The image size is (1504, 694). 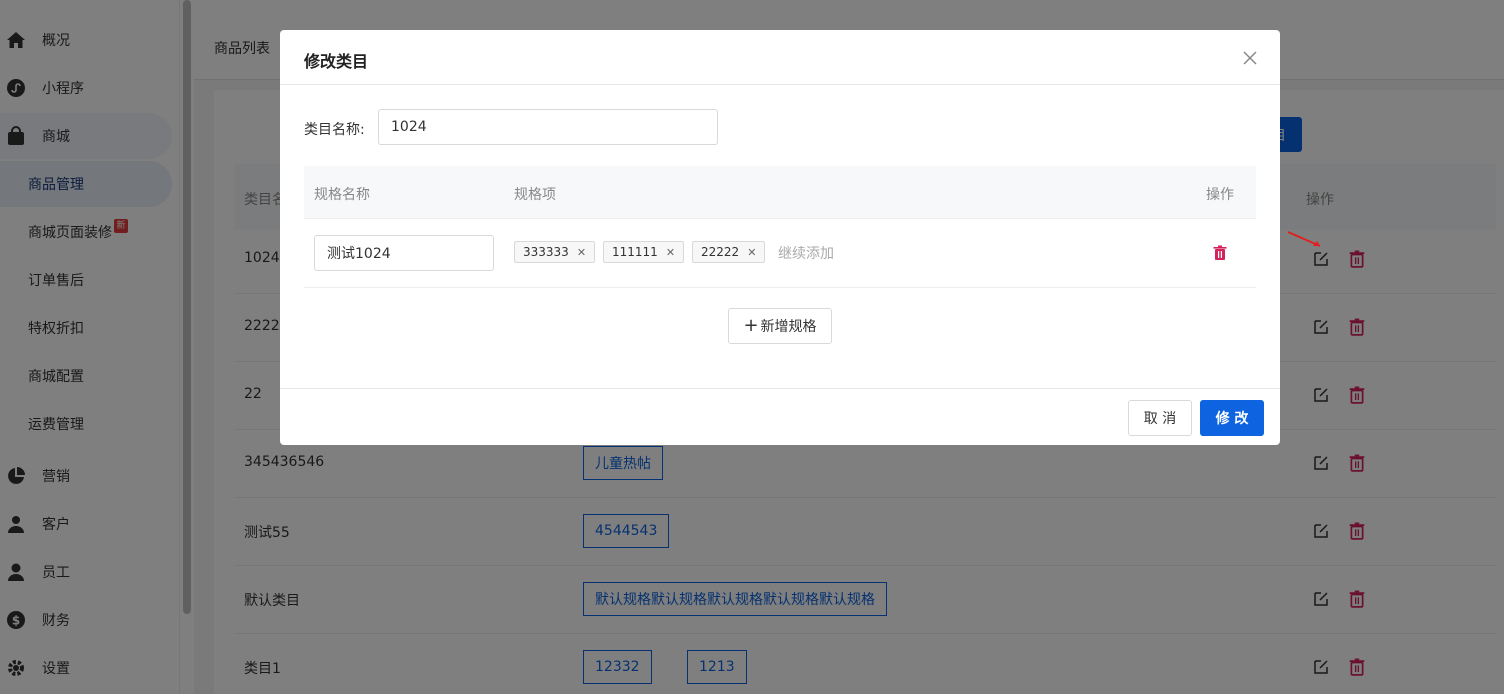 I want to click on confirm-button: 修 改, so click(x=1232, y=418).